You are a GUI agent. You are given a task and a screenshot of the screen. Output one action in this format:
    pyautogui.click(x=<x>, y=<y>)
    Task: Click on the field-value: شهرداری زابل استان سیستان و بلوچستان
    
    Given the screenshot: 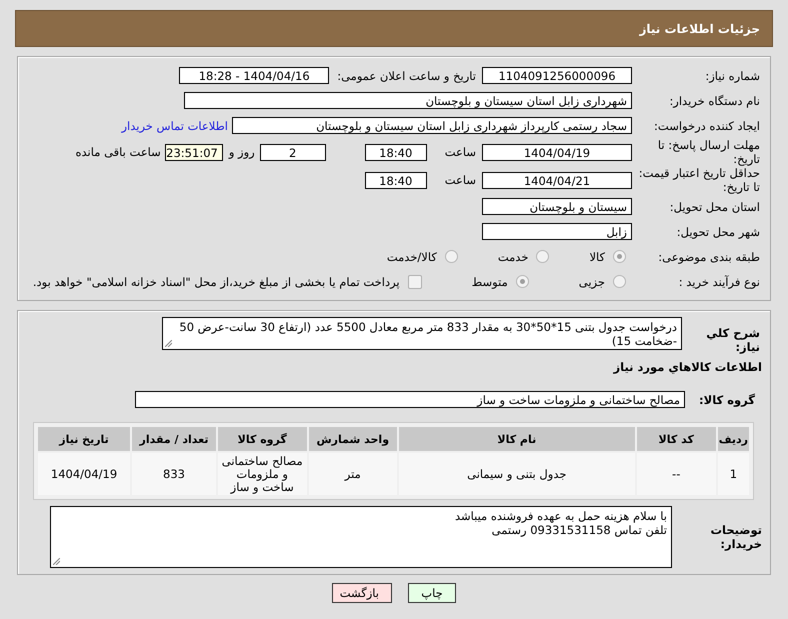 What is the action you would take?
    pyautogui.click(x=408, y=100)
    